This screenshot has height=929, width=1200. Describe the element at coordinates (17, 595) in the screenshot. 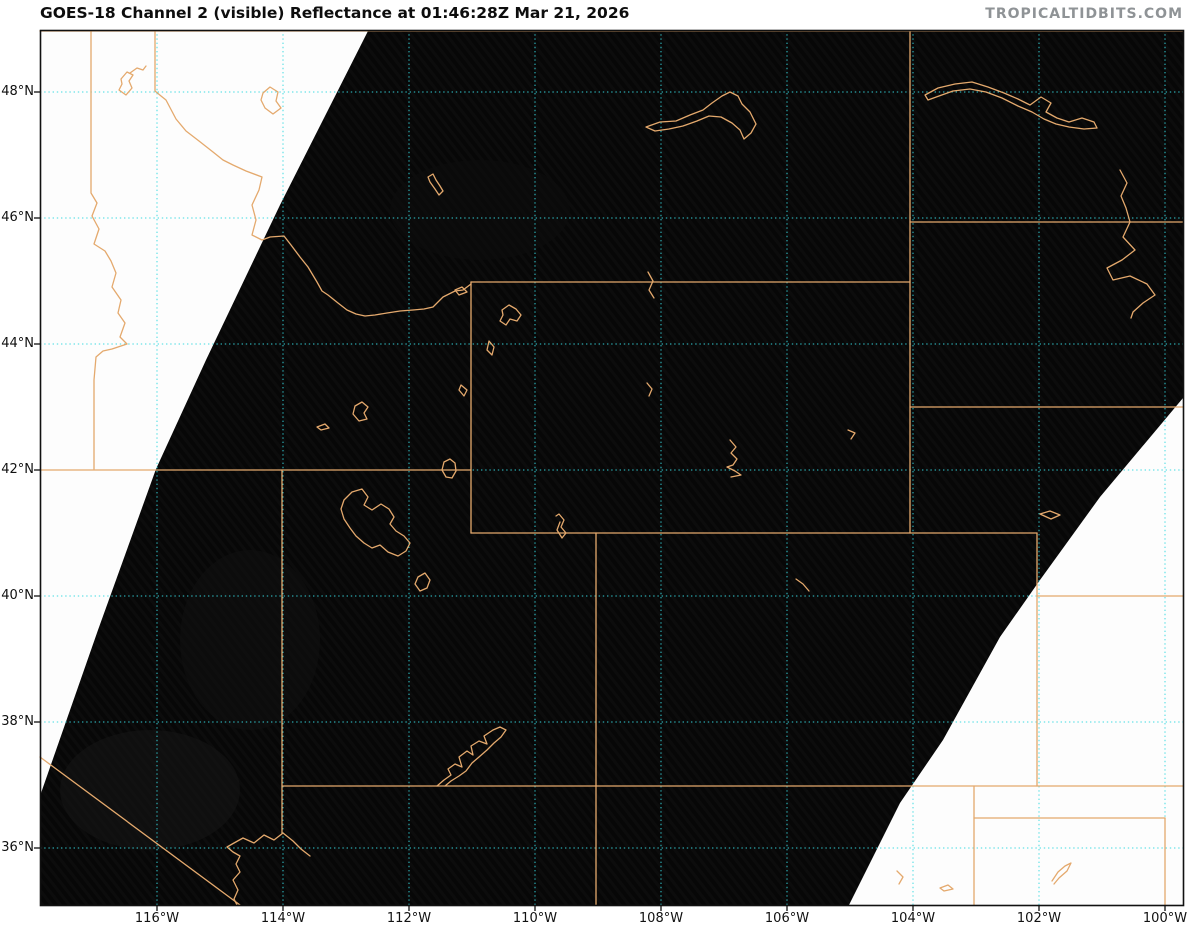

I see `y-axis-label-40°N: 40°N` at that location.